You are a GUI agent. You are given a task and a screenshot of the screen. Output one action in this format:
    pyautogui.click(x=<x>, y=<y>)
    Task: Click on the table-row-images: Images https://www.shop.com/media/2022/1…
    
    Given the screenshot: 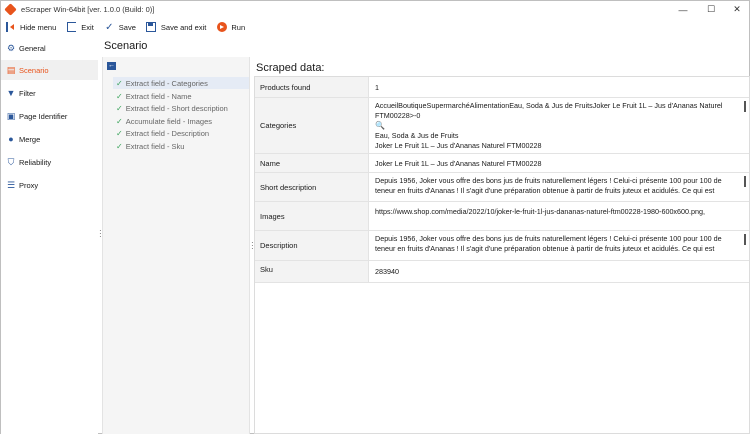 What is the action you would take?
    pyautogui.click(x=502, y=216)
    